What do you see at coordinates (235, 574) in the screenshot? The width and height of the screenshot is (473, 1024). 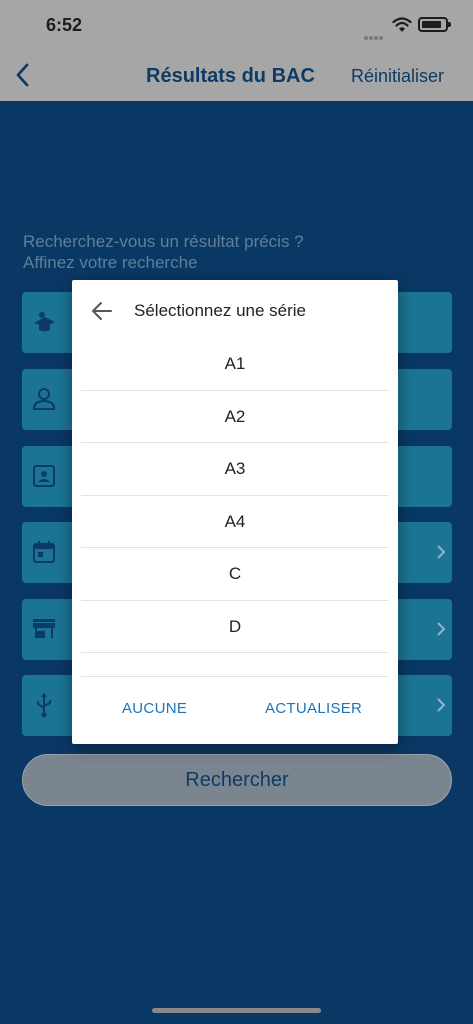 I see `series-option: C` at bounding box center [235, 574].